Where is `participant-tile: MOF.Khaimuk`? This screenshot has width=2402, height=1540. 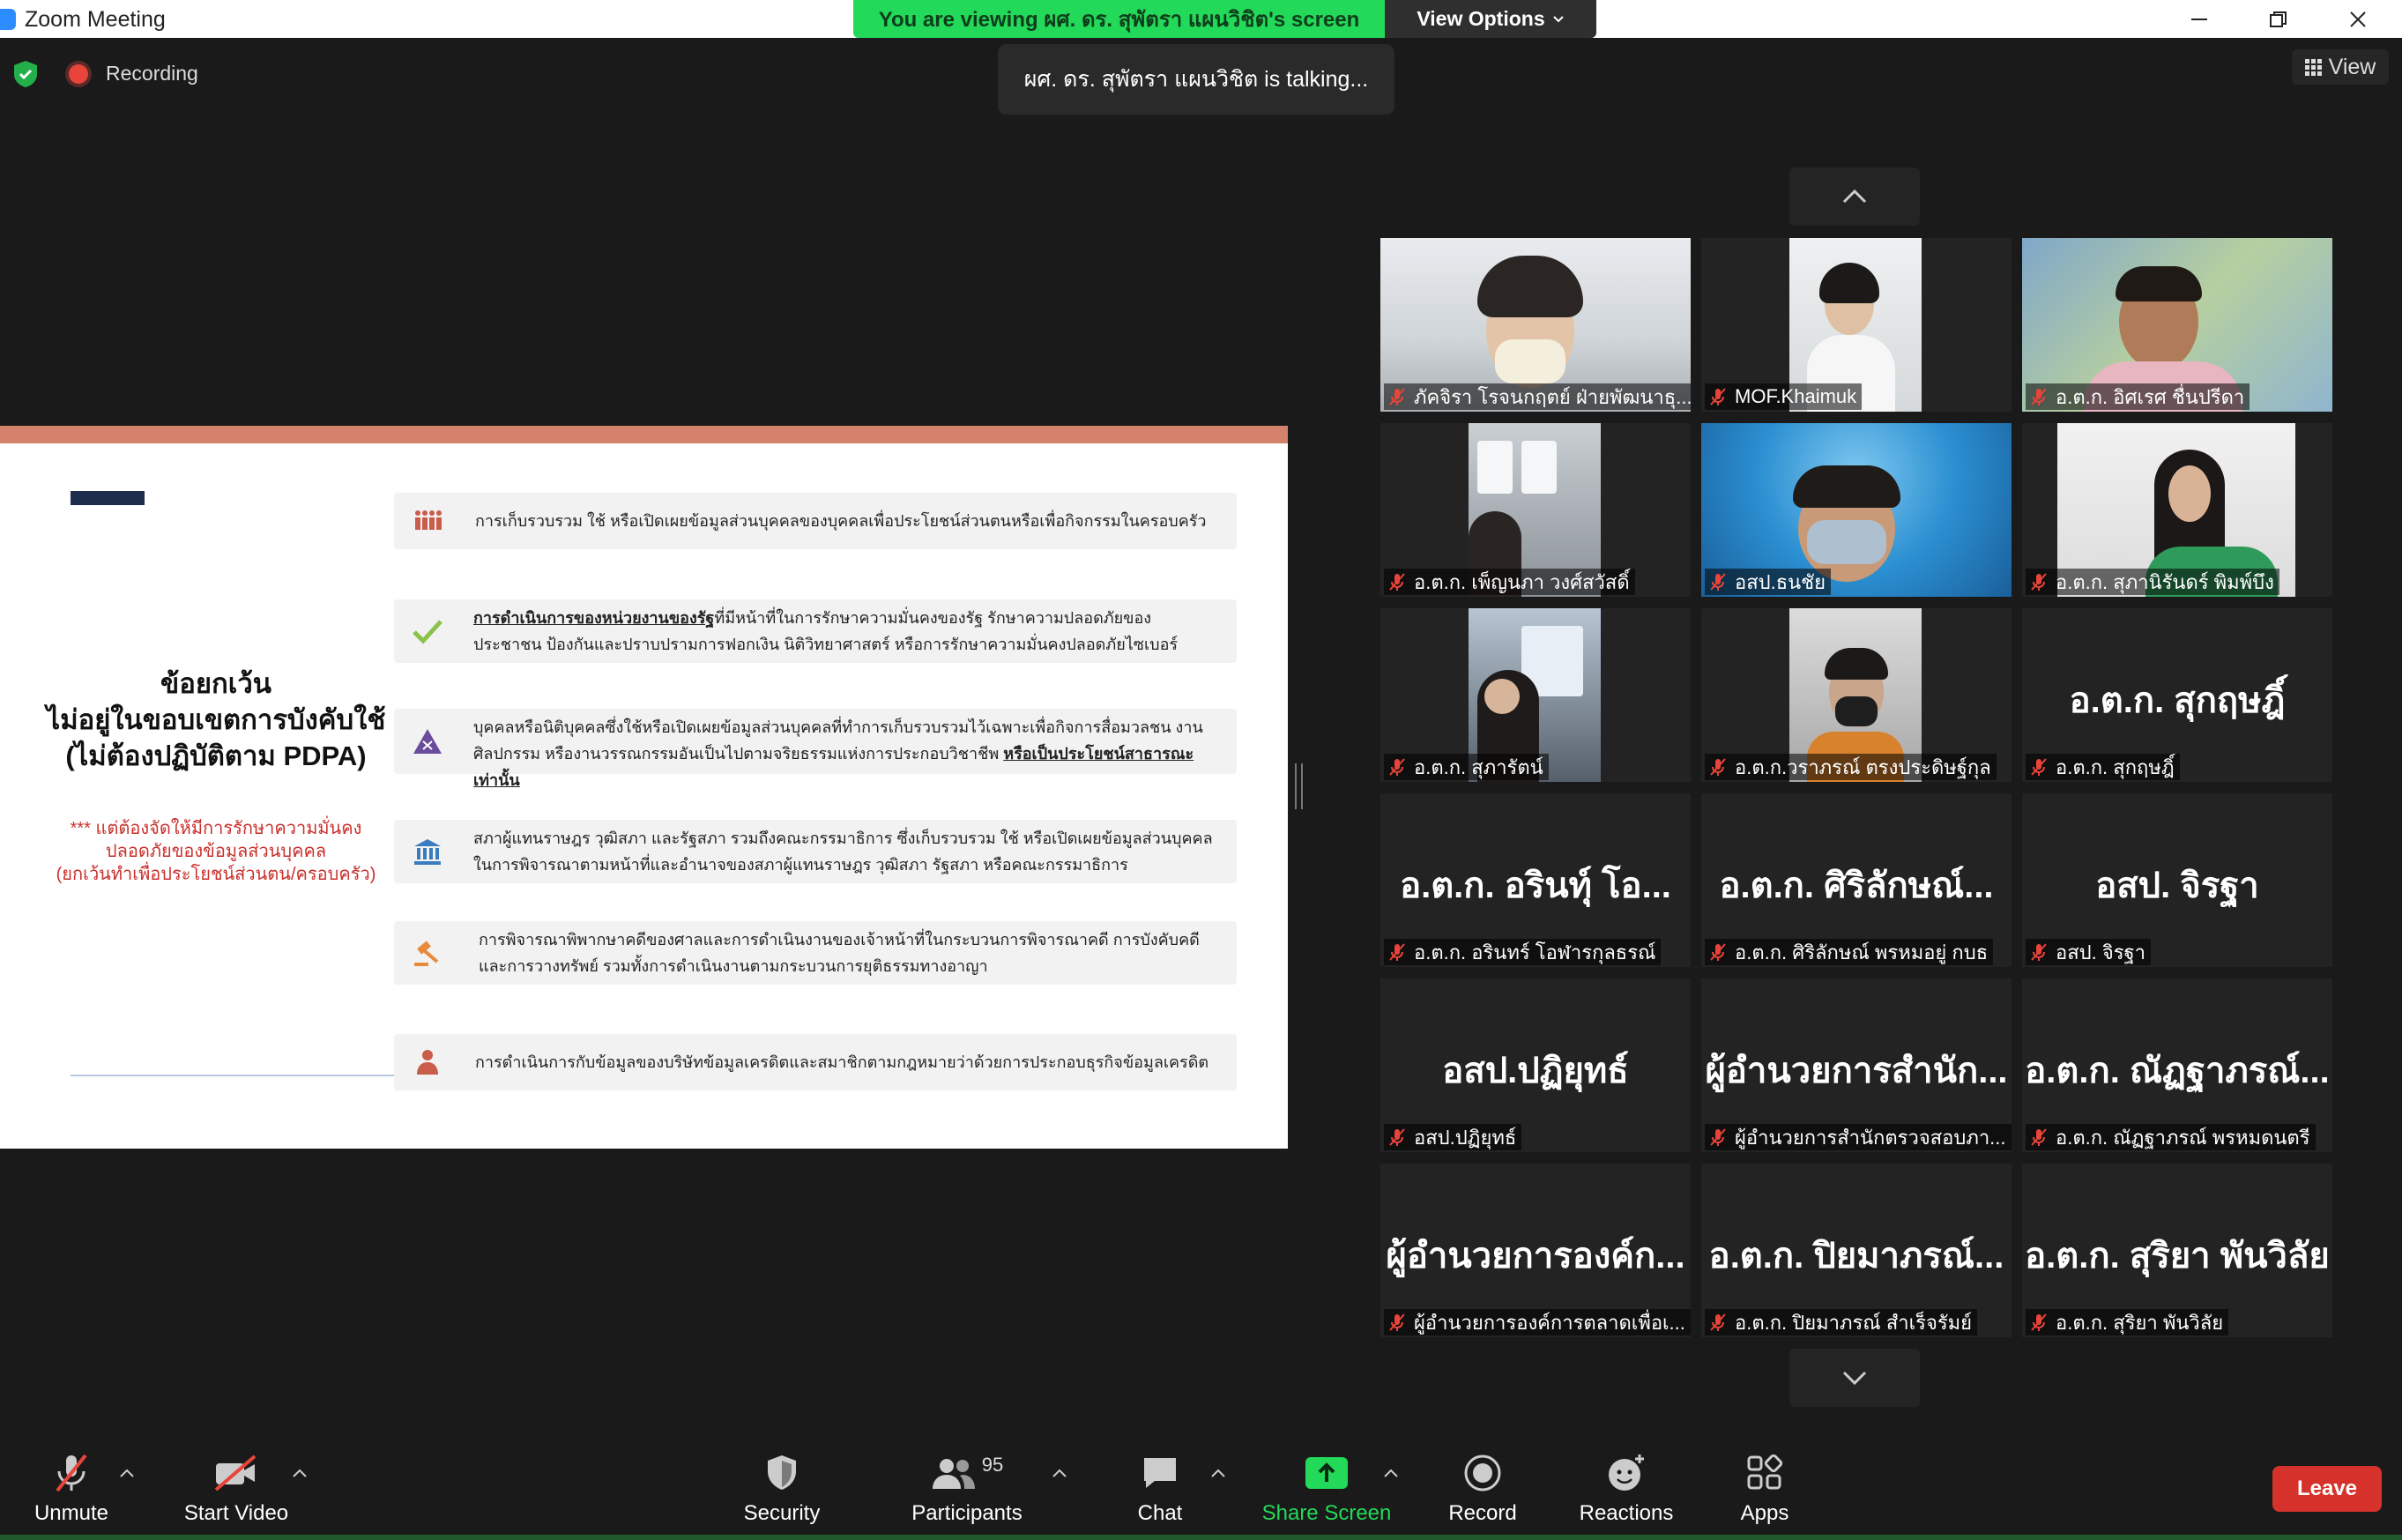 participant-tile: MOF.Khaimuk is located at coordinates (1856, 325).